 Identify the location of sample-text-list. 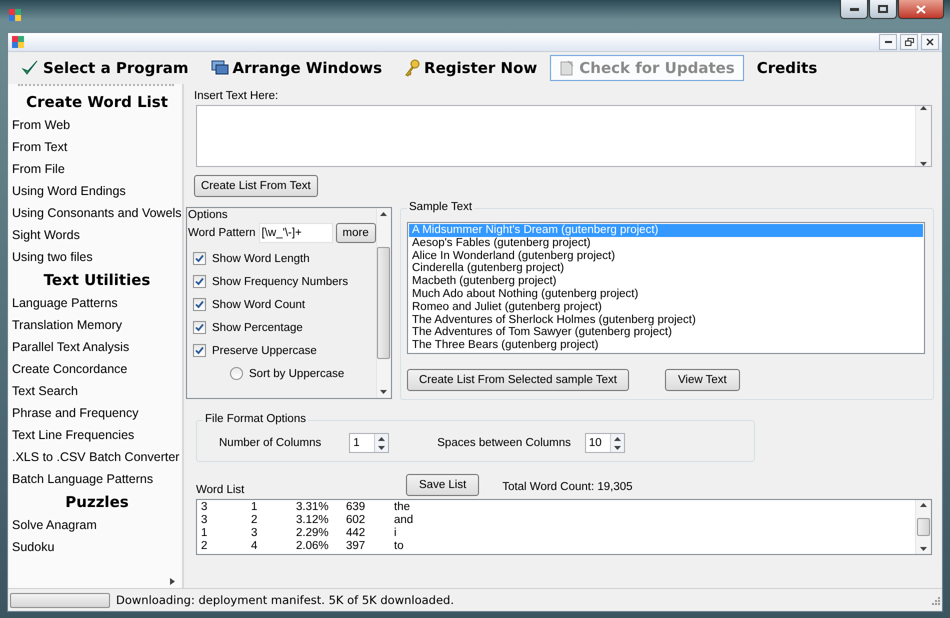
(666, 288).